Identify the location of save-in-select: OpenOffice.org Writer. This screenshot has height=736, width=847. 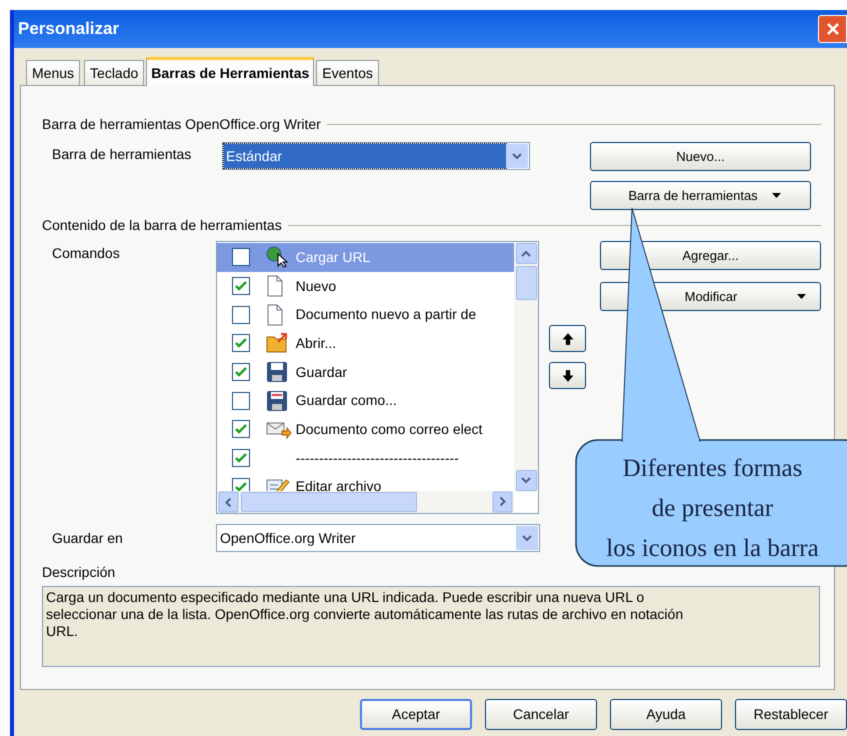
(378, 538).